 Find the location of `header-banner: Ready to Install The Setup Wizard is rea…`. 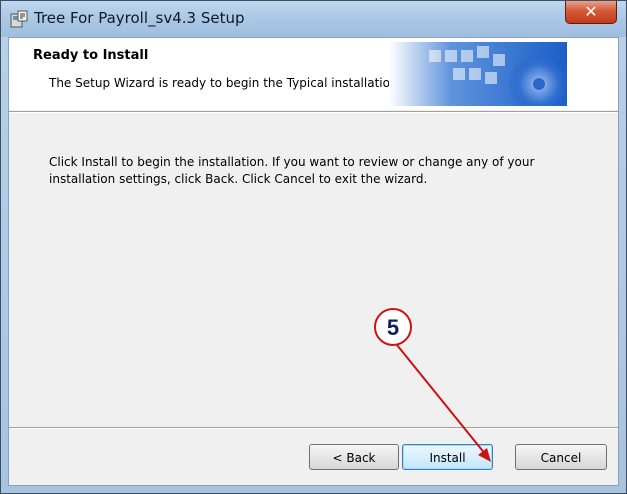

header-banner: Ready to Install The Setup Wizard is rea… is located at coordinates (313, 74).